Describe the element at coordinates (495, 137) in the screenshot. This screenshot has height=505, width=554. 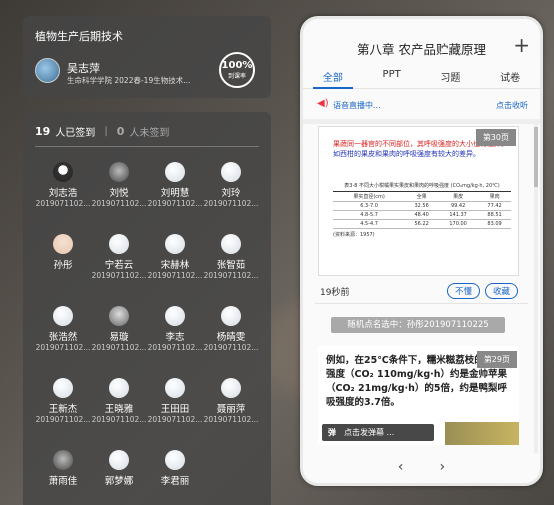
I see `page-number-badge: 第30页` at that location.